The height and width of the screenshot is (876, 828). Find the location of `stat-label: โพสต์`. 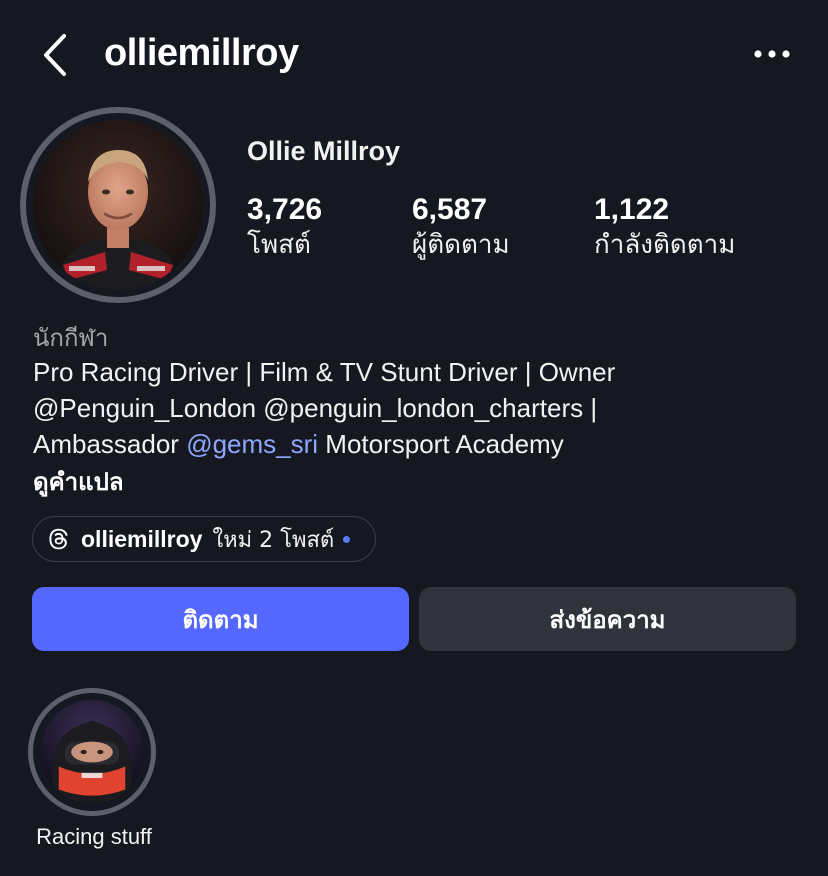

stat-label: โพสต์ is located at coordinates (279, 245).